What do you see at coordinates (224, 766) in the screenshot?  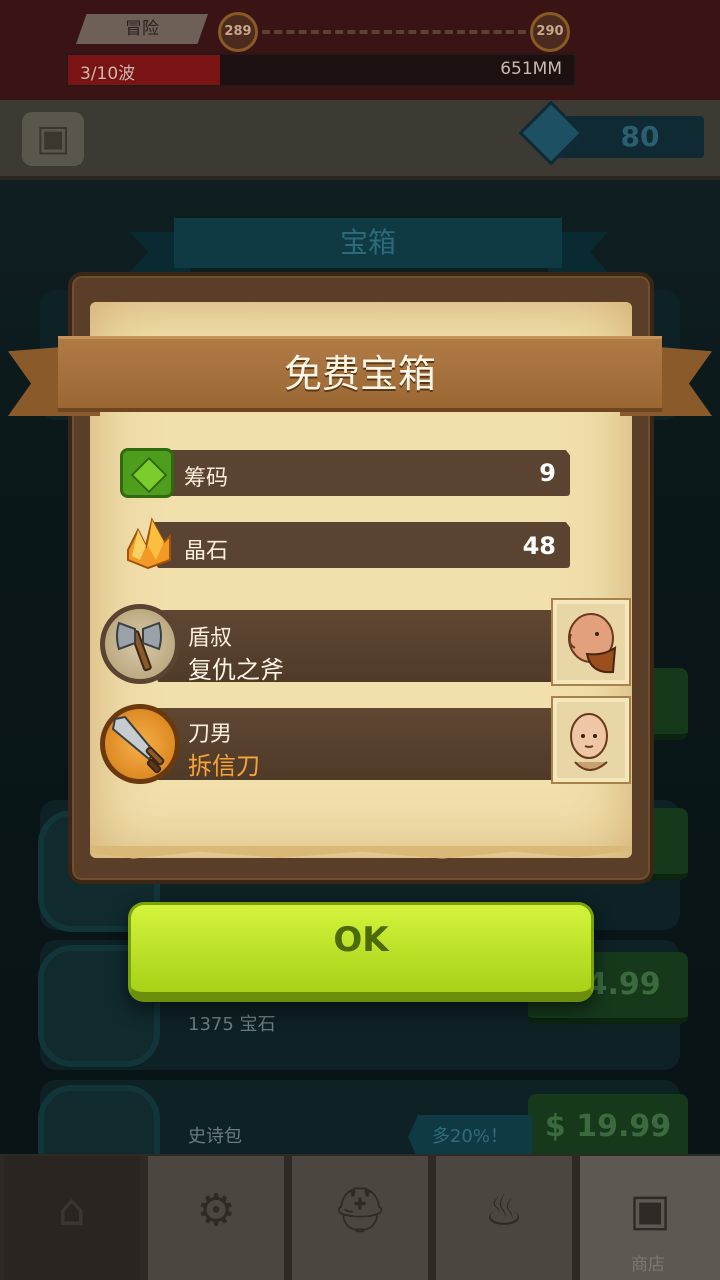 I see `weapon-name: 拆信刀` at bounding box center [224, 766].